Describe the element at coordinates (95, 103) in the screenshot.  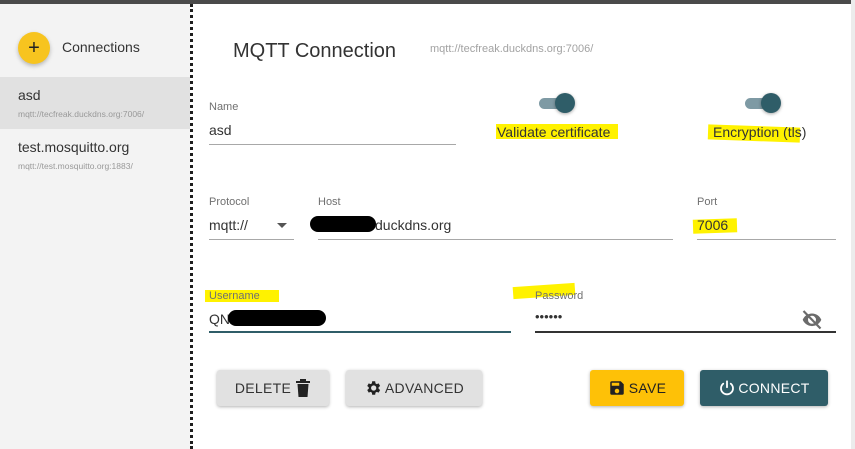
I see `connection-item-asd: asd mqtt://tecfreak.duckdns.org:7006/` at that location.